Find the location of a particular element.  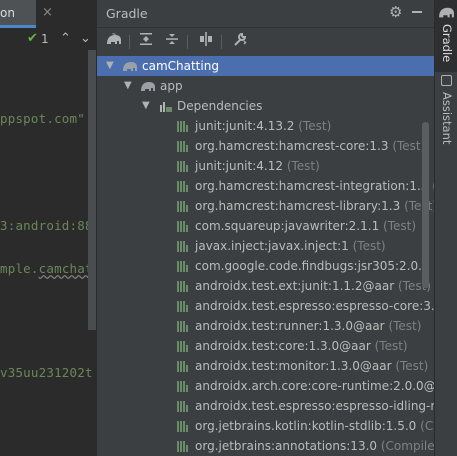

tree-label-root: camChatting is located at coordinates (180, 66).